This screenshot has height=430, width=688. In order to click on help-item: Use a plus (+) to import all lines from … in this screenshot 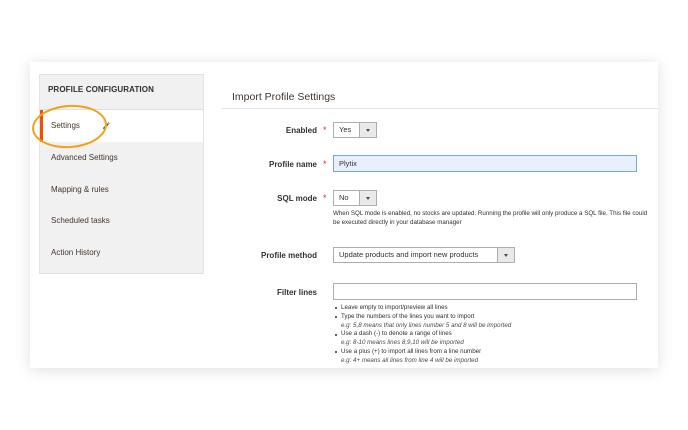, I will do `click(494, 356)`.